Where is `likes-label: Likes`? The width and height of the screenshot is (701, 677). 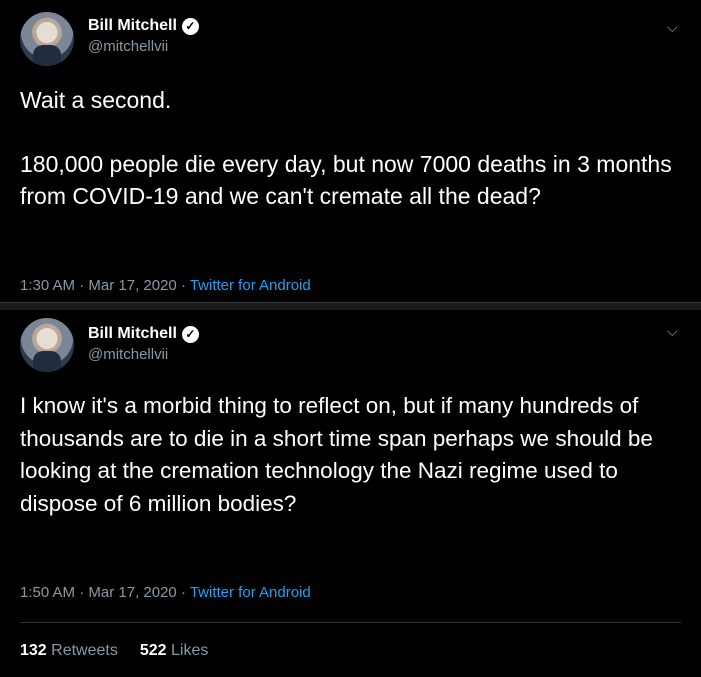
likes-label: Likes is located at coordinates (190, 650).